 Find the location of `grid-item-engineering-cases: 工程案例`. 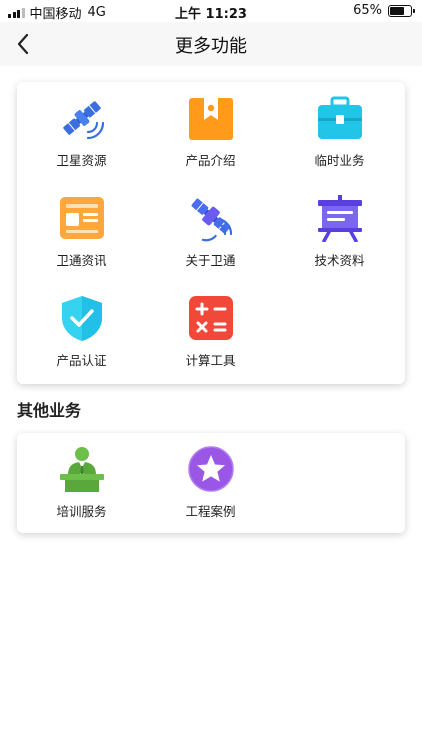

grid-item-engineering-cases: 工程案例 is located at coordinates (210, 483).